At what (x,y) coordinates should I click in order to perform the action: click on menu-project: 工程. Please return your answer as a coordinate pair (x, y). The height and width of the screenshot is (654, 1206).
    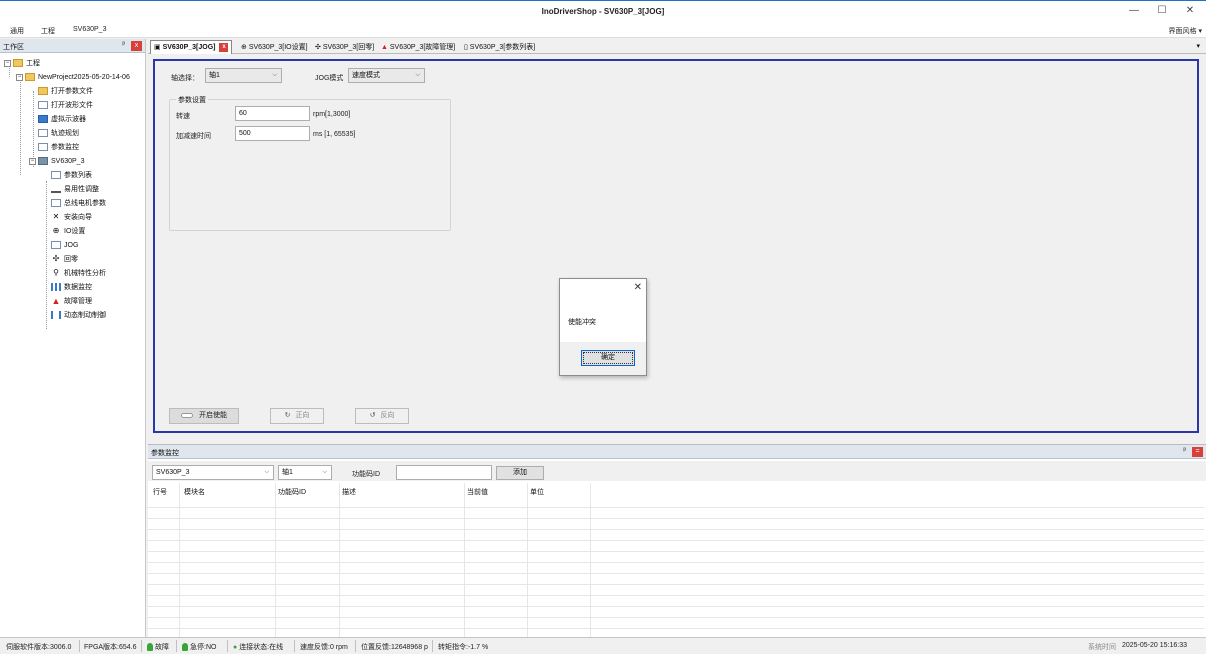
    Looking at the image, I should click on (48, 31).